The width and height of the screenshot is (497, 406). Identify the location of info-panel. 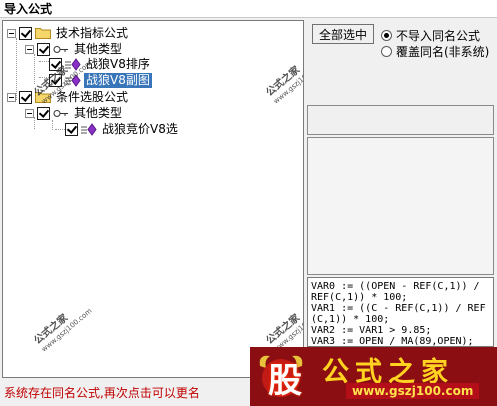
(400, 120).